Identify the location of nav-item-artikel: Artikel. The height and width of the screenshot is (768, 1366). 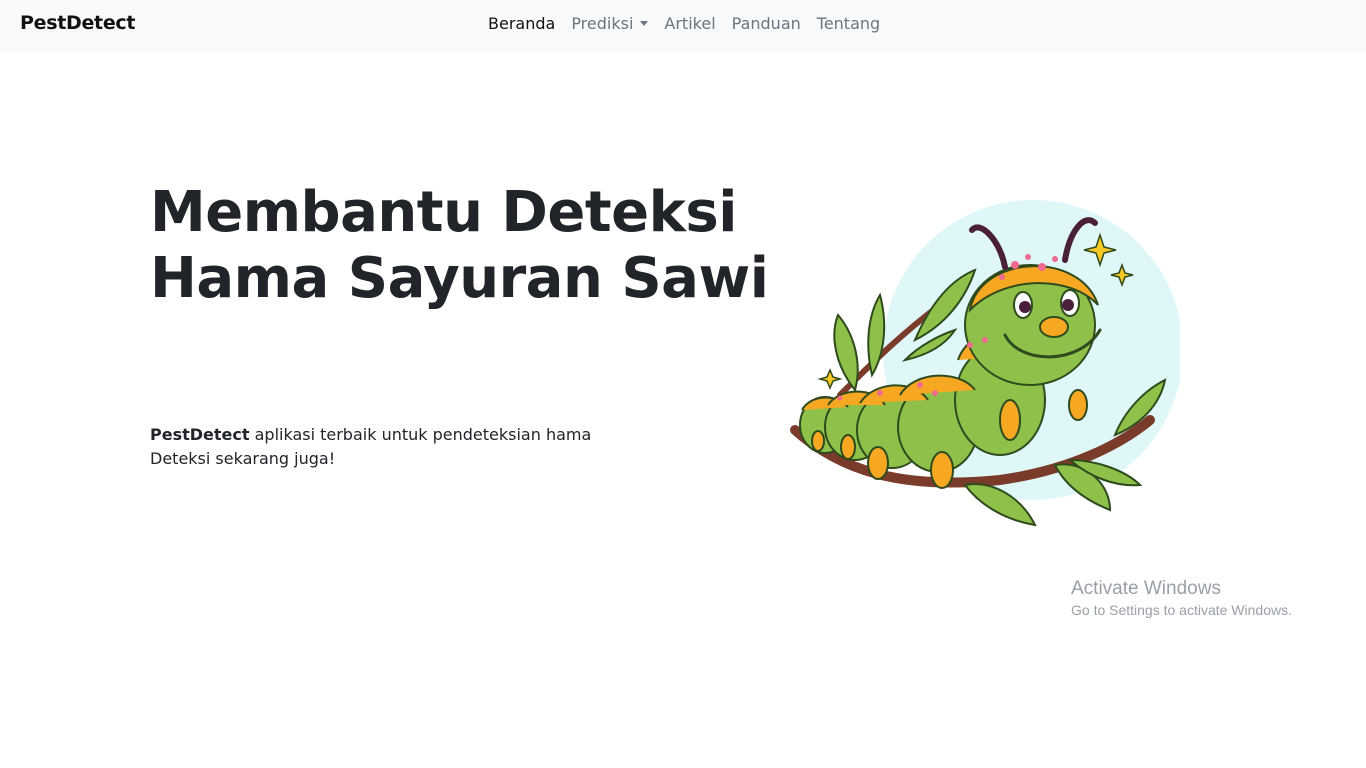
(689, 23).